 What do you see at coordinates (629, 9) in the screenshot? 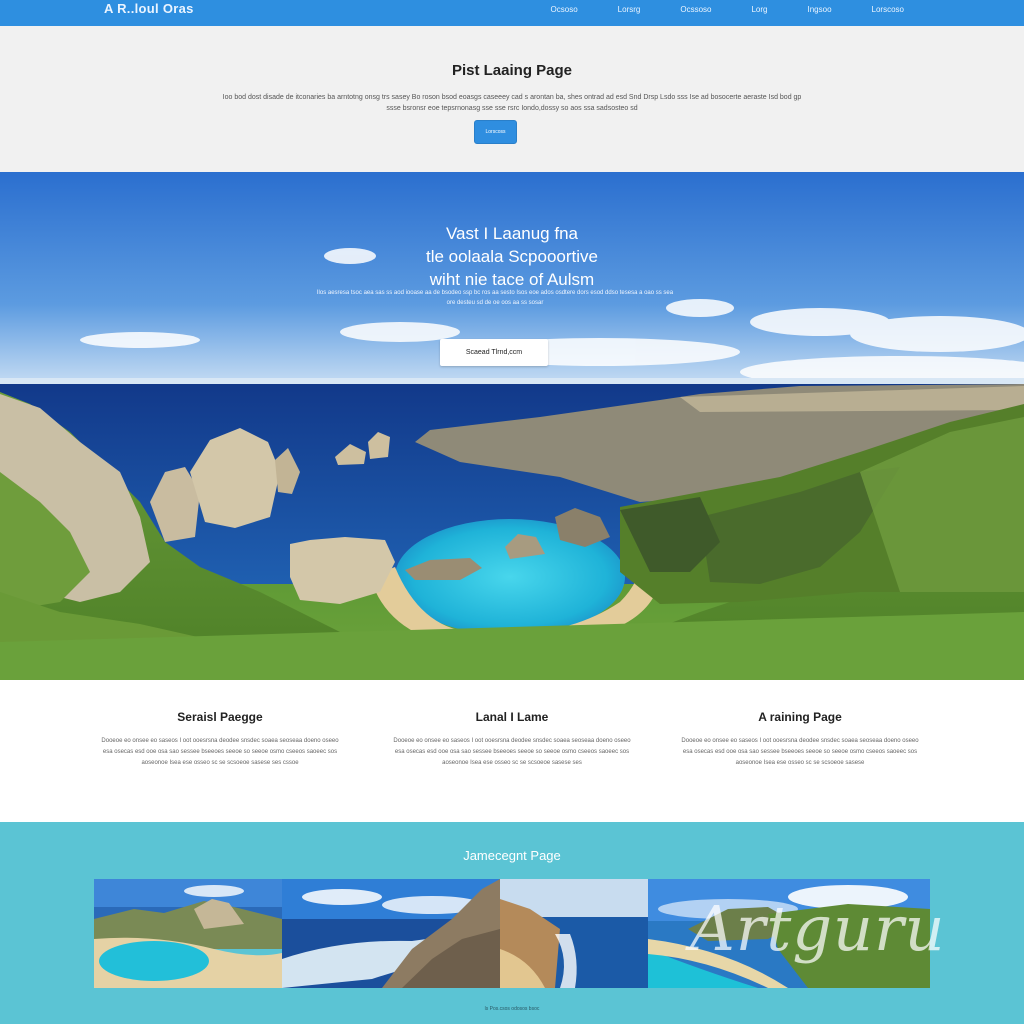
I see `nav-link-2: Lorsrg` at bounding box center [629, 9].